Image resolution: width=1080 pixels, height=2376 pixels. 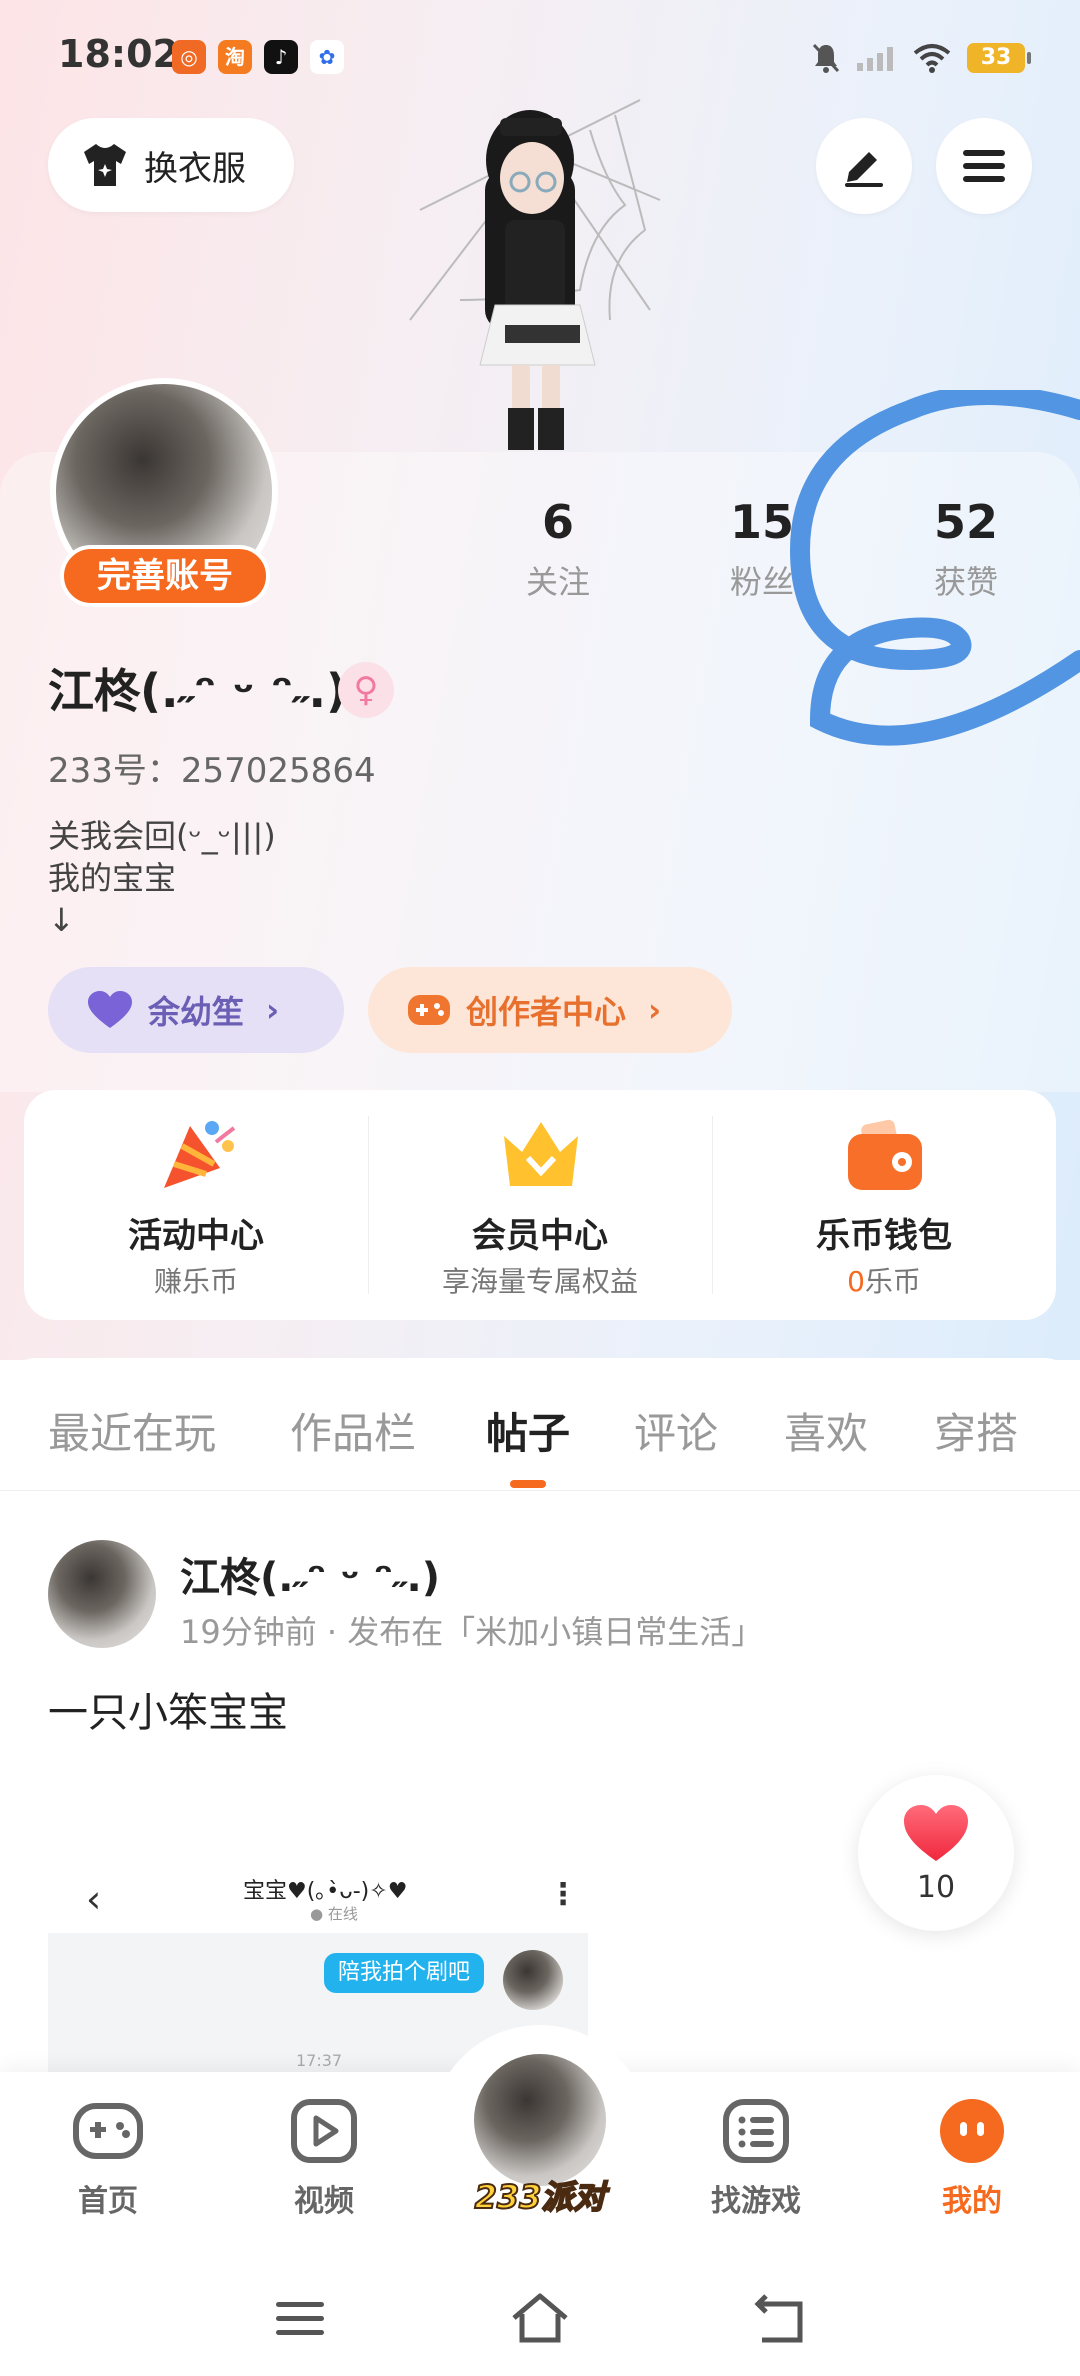 What do you see at coordinates (936, 1887) in the screenshot?
I see `like-count: 10` at bounding box center [936, 1887].